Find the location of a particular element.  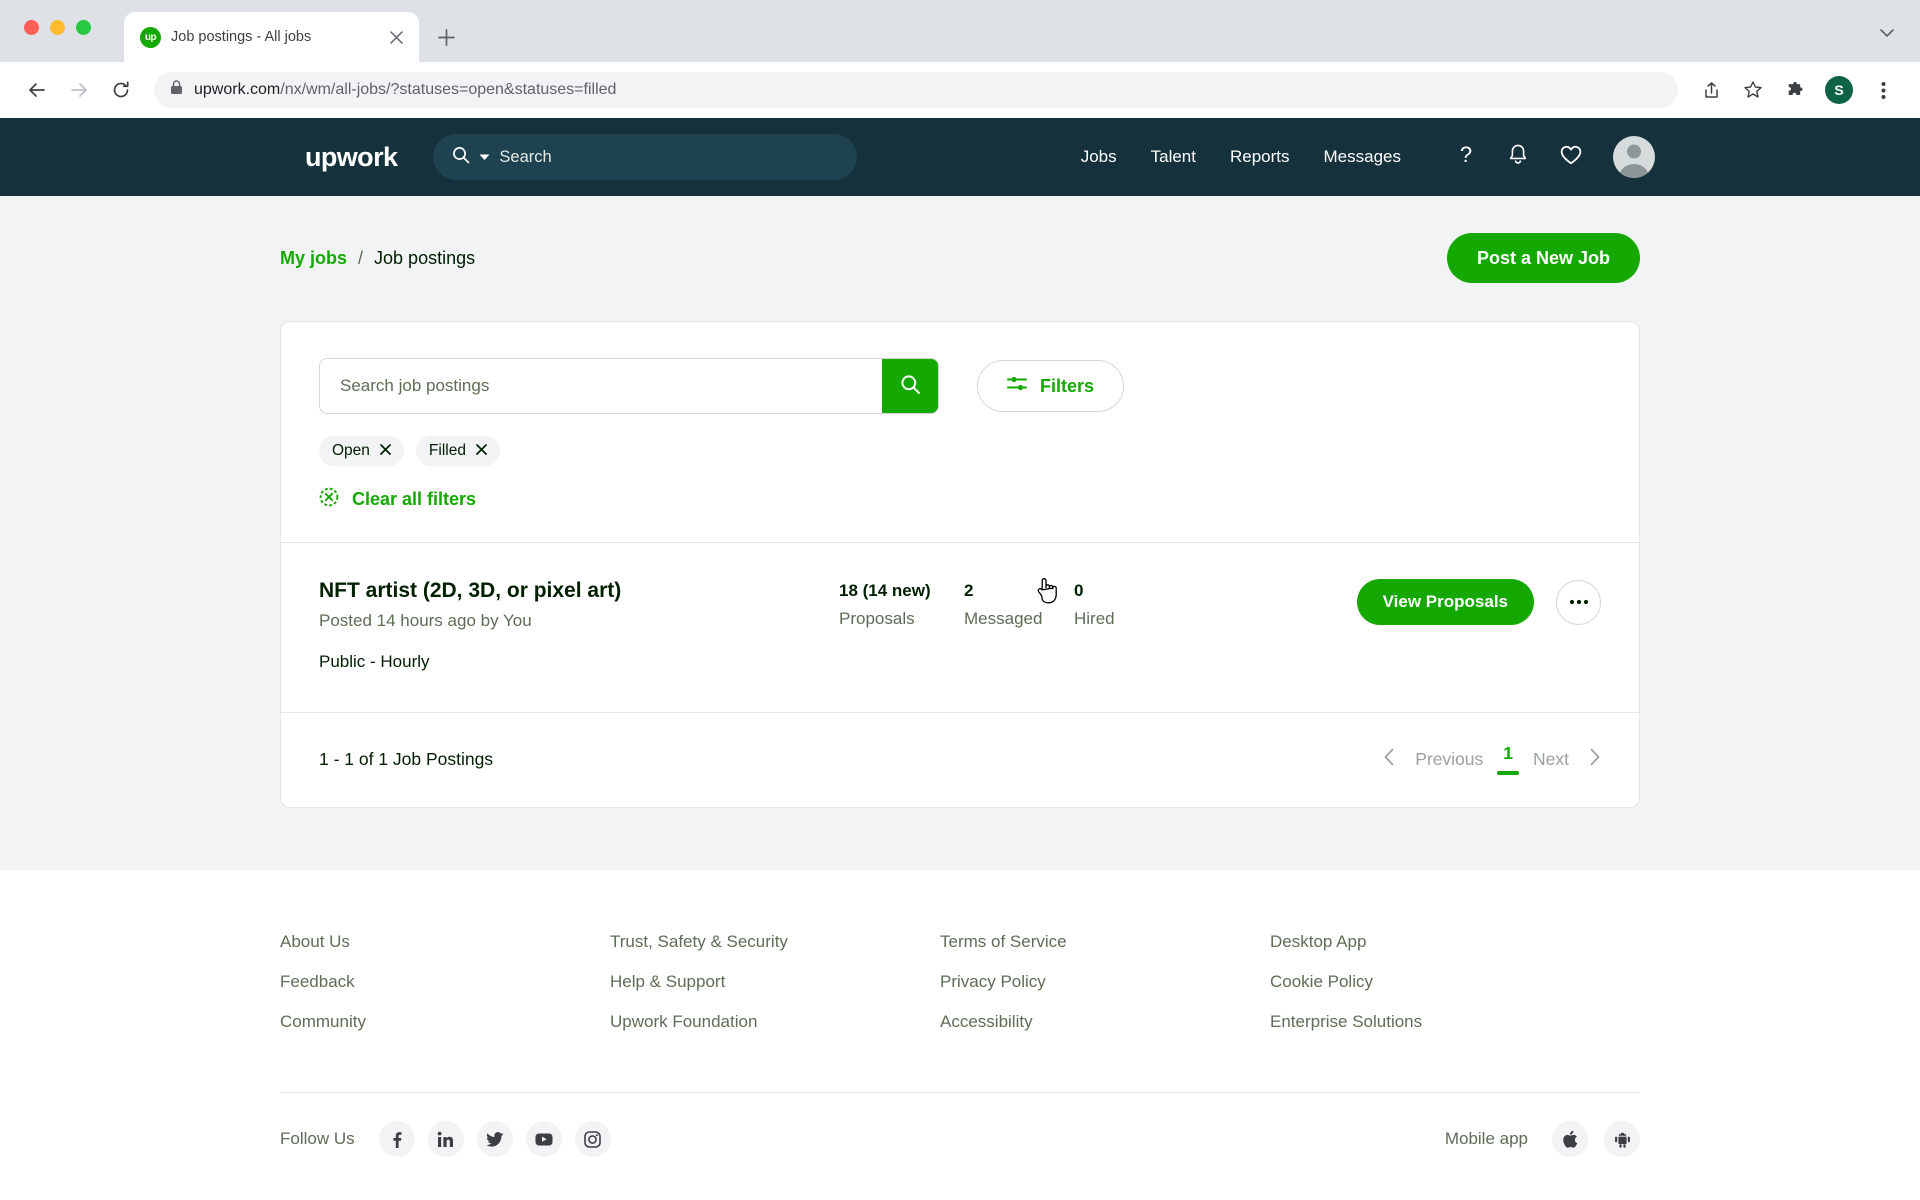

footer-link-feedback: Feedback is located at coordinates (445, 982).